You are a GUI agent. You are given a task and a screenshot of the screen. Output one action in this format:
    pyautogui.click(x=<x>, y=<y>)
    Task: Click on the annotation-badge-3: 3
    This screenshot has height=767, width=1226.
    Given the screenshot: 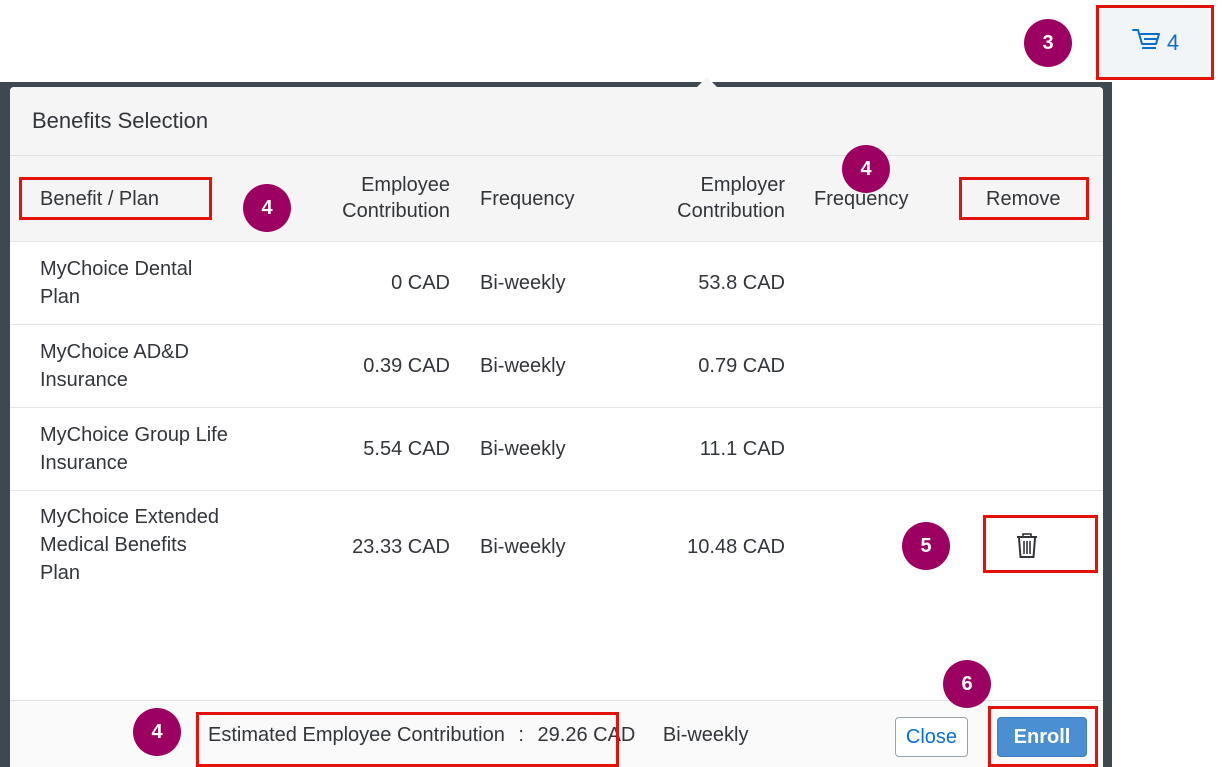 What is the action you would take?
    pyautogui.click(x=1048, y=43)
    